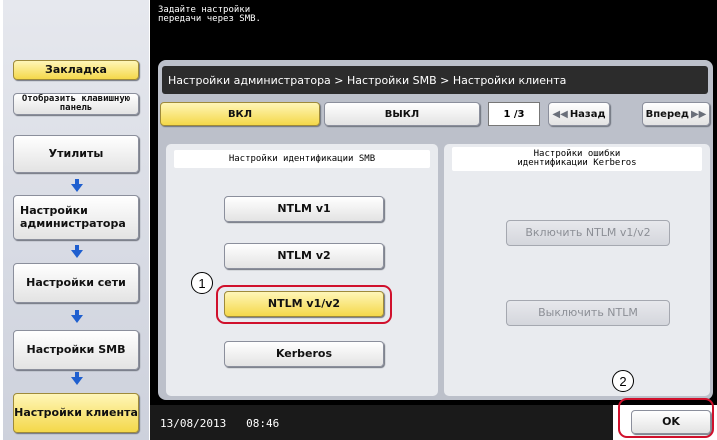 This screenshot has height=440, width=717. I want to click on selection-highlight, so click(304, 304).